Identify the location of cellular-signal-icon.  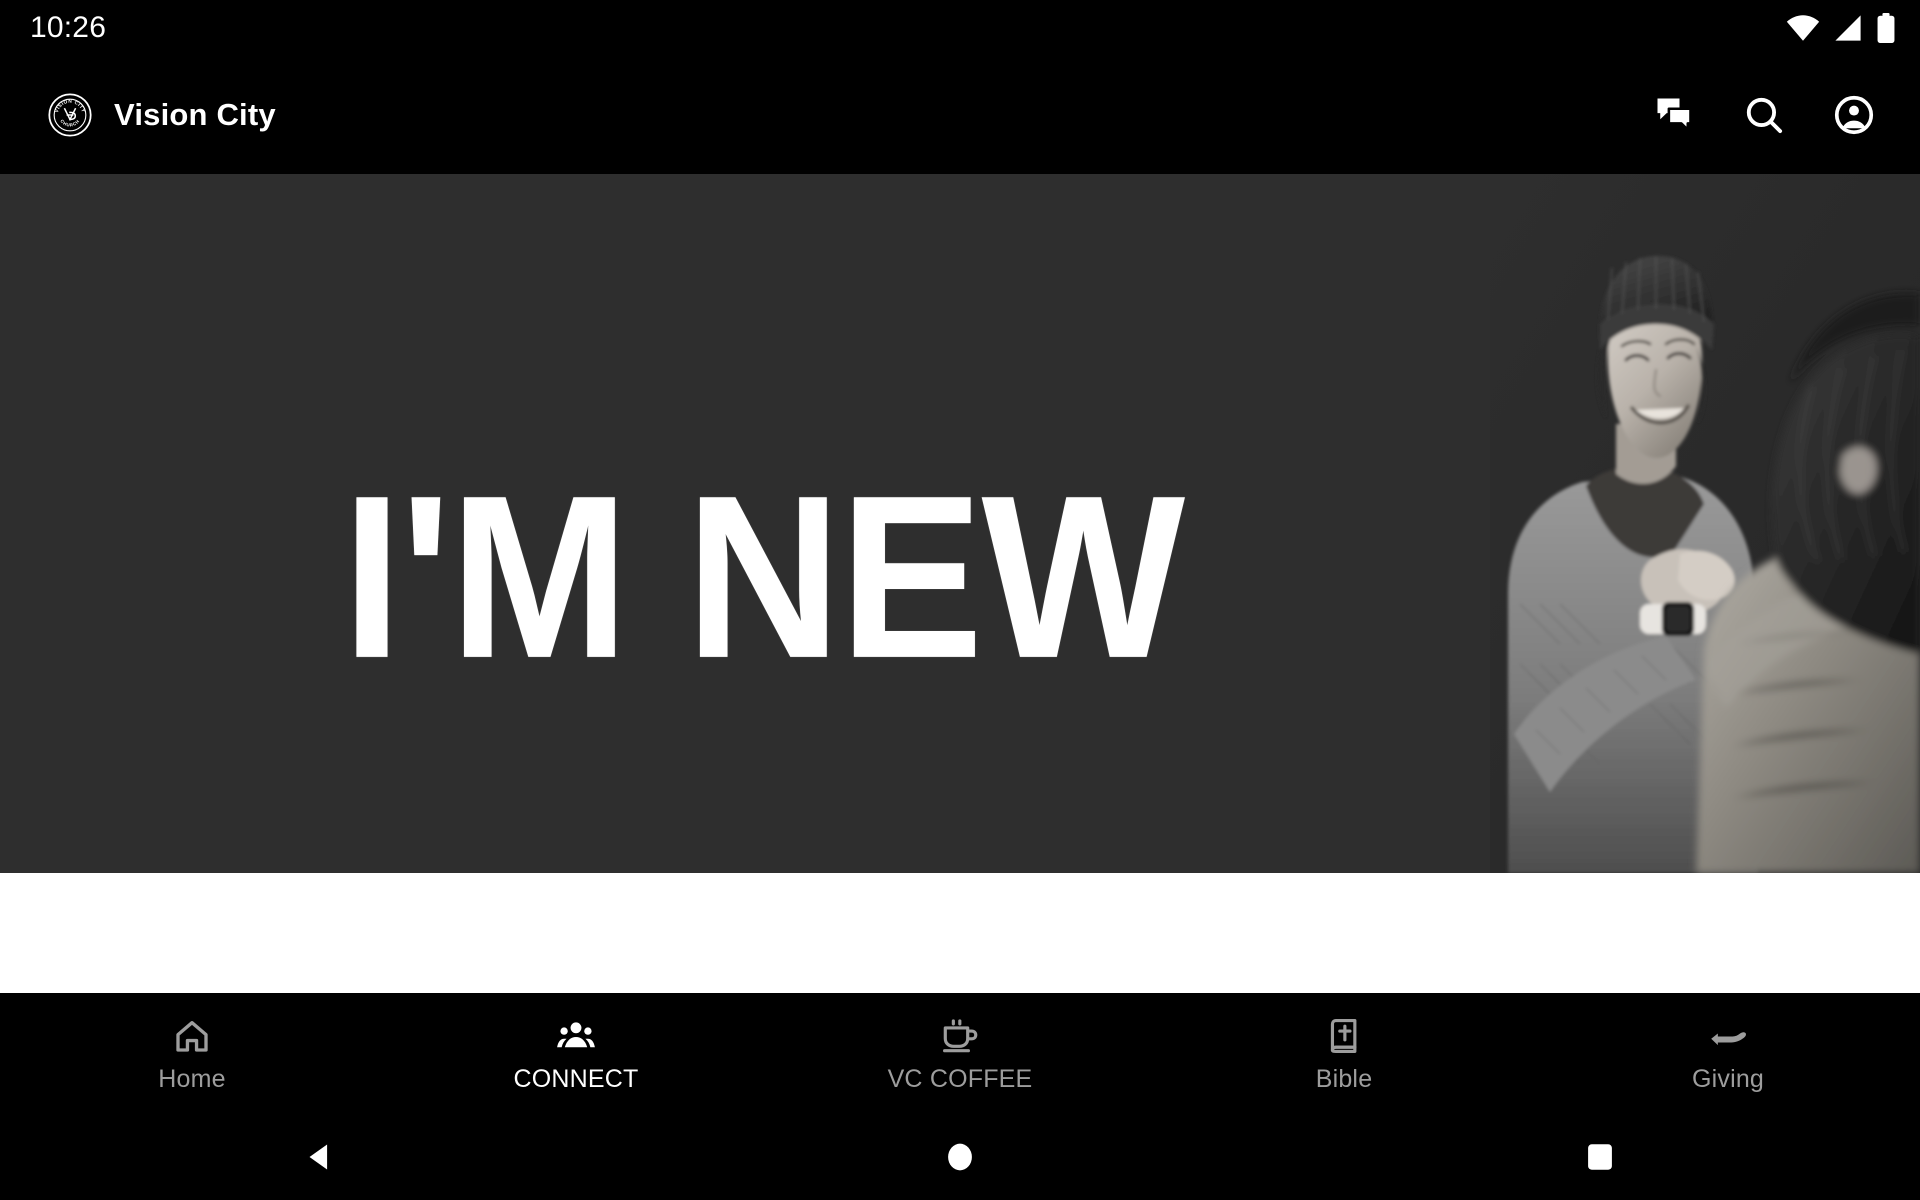
(1848, 28).